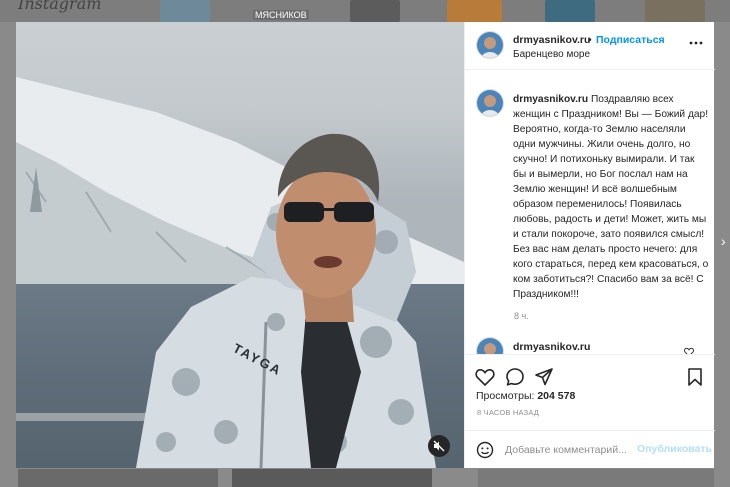 Image resolution: width=730 pixels, height=487 pixels. I want to click on comment-input, so click(569, 450).